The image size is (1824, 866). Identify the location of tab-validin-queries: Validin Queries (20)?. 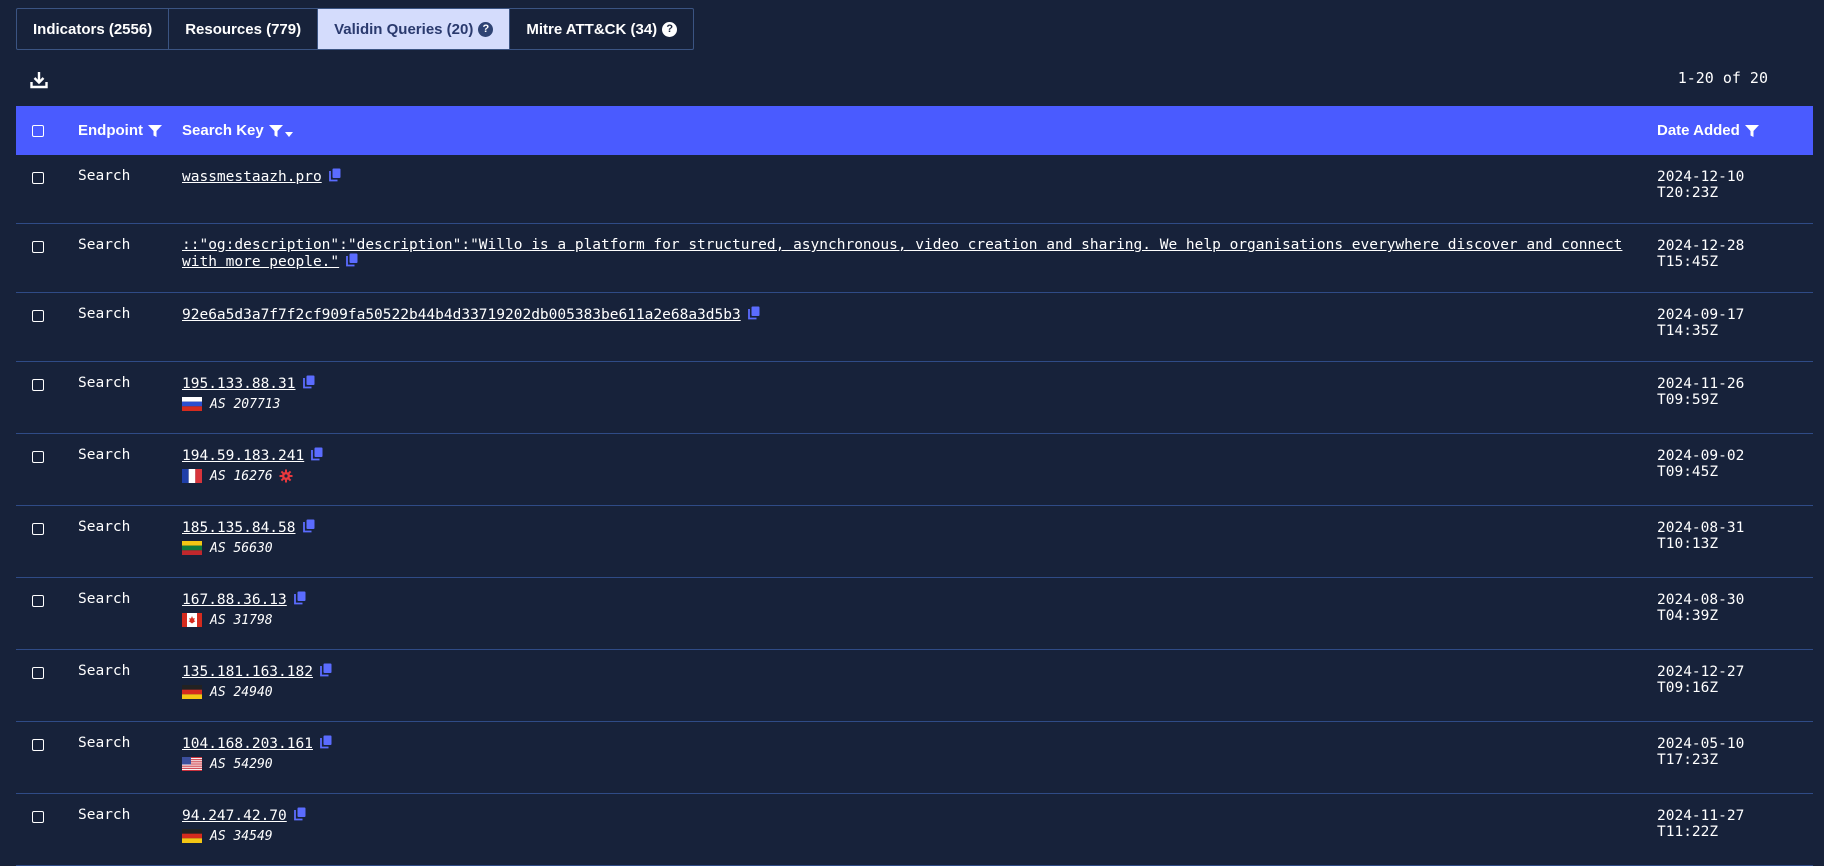
(414, 29).